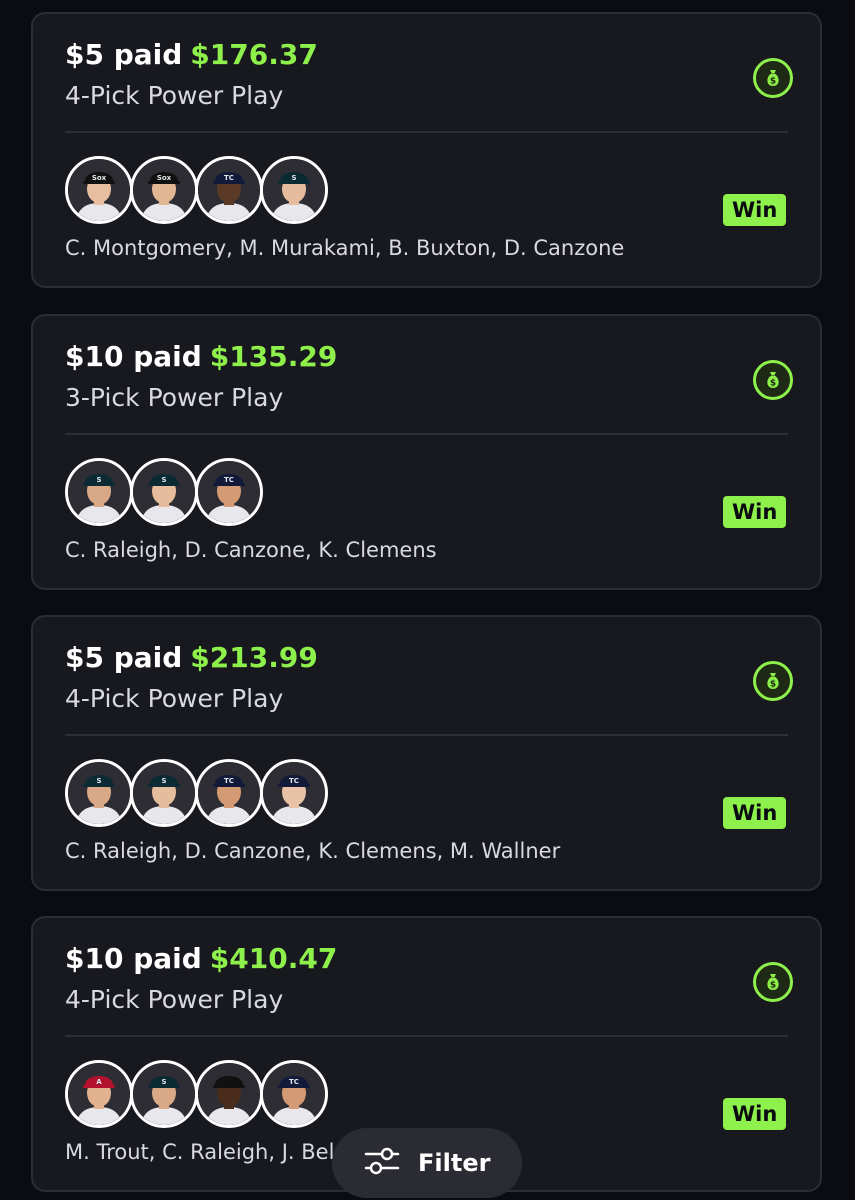 The image size is (855, 1200). What do you see at coordinates (229, 1094) in the screenshot?
I see `player-avatar` at bounding box center [229, 1094].